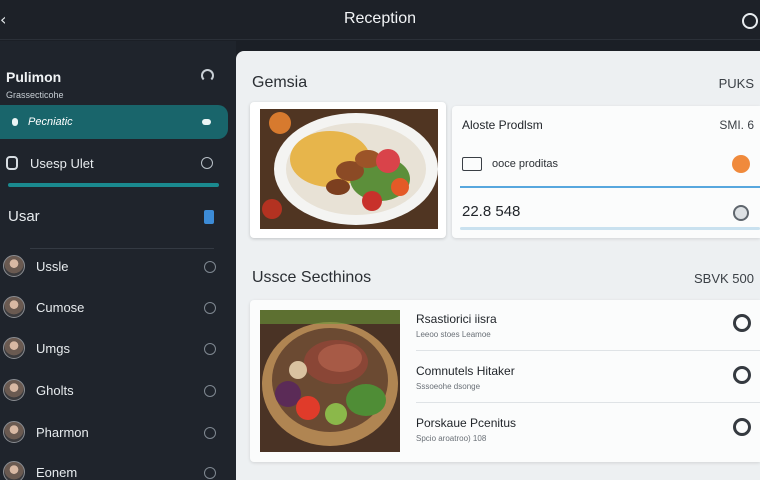  I want to click on sidebar-item-active: Pecniatic, so click(114, 122).